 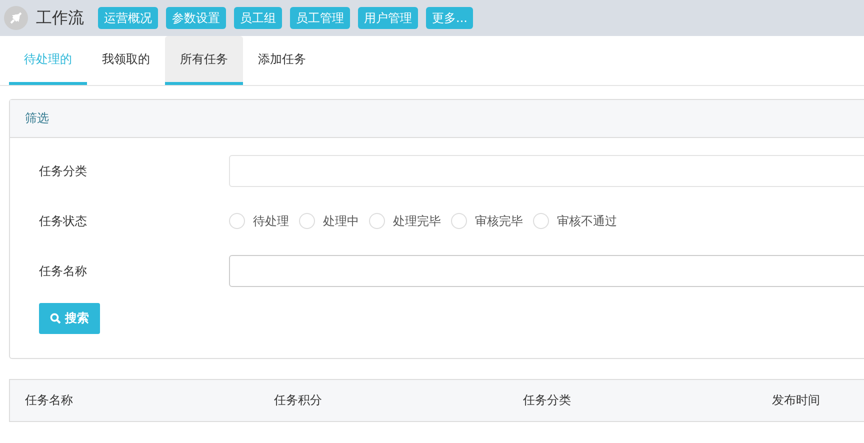 What do you see at coordinates (69, 318) in the screenshot?
I see `search-button: 搜索` at bounding box center [69, 318].